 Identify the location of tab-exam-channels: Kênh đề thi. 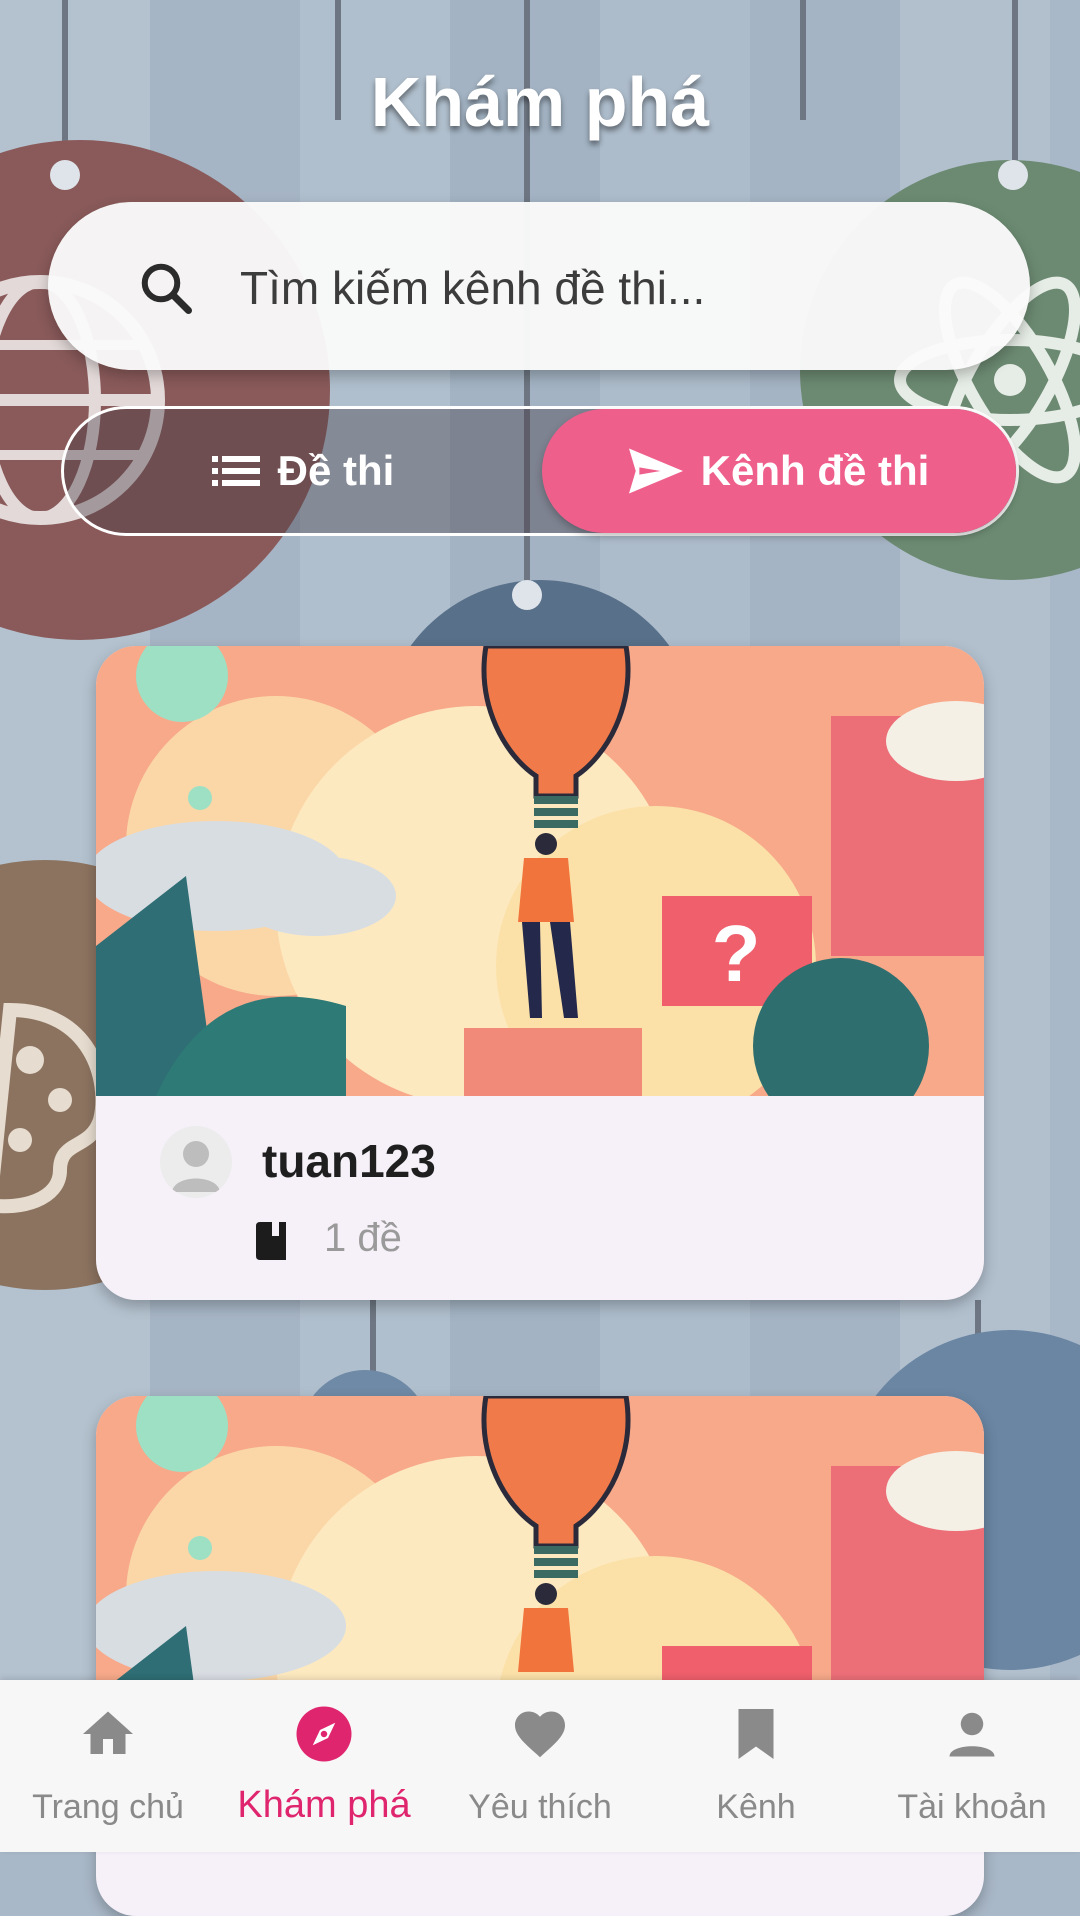
(779, 471).